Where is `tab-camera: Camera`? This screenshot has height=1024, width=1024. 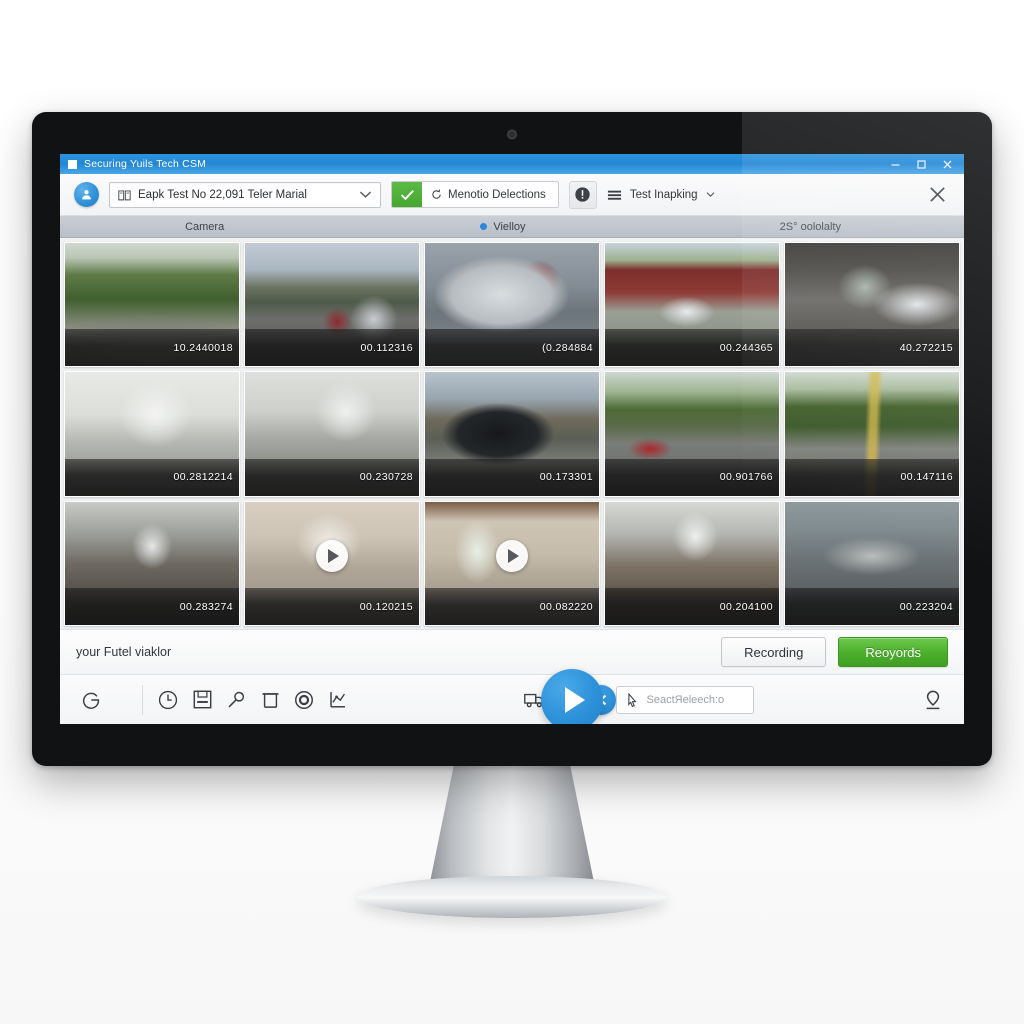
tab-camera: Camera is located at coordinates (204, 226).